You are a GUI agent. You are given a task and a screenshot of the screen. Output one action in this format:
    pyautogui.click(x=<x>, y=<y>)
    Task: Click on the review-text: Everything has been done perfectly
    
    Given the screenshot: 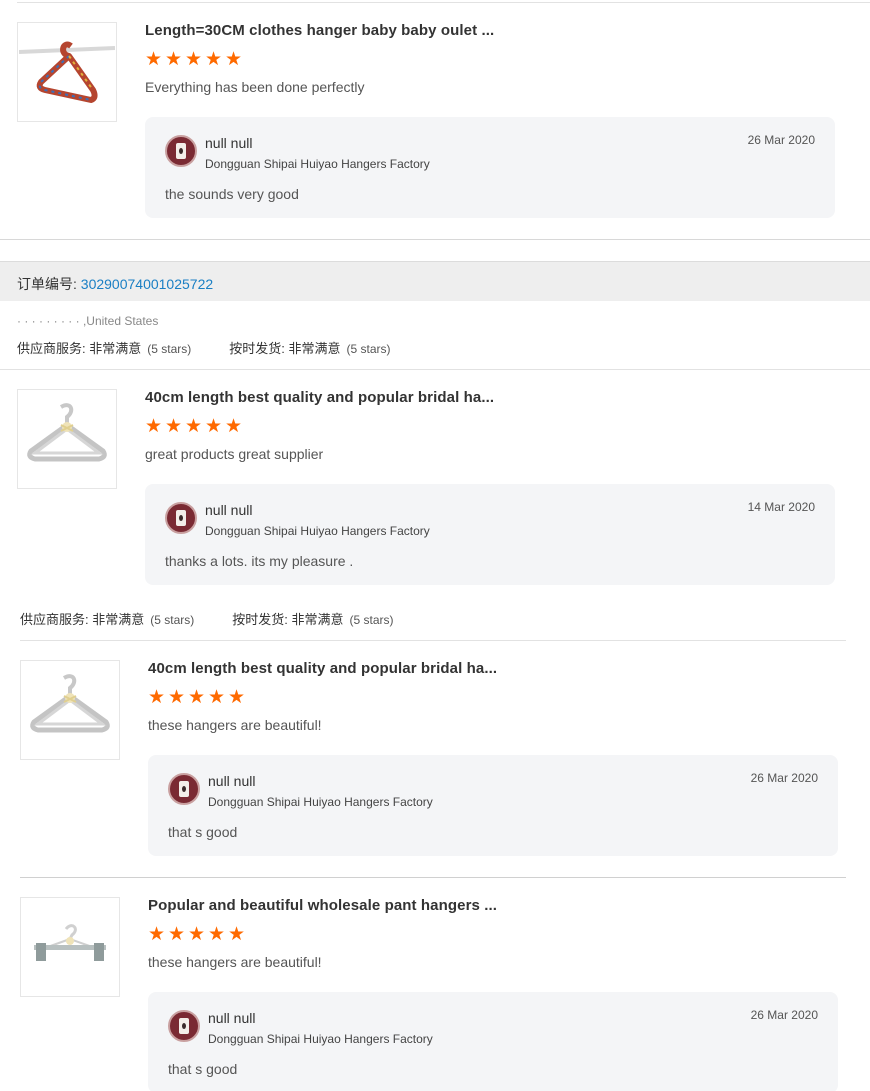 What is the action you would take?
    pyautogui.click(x=255, y=87)
    